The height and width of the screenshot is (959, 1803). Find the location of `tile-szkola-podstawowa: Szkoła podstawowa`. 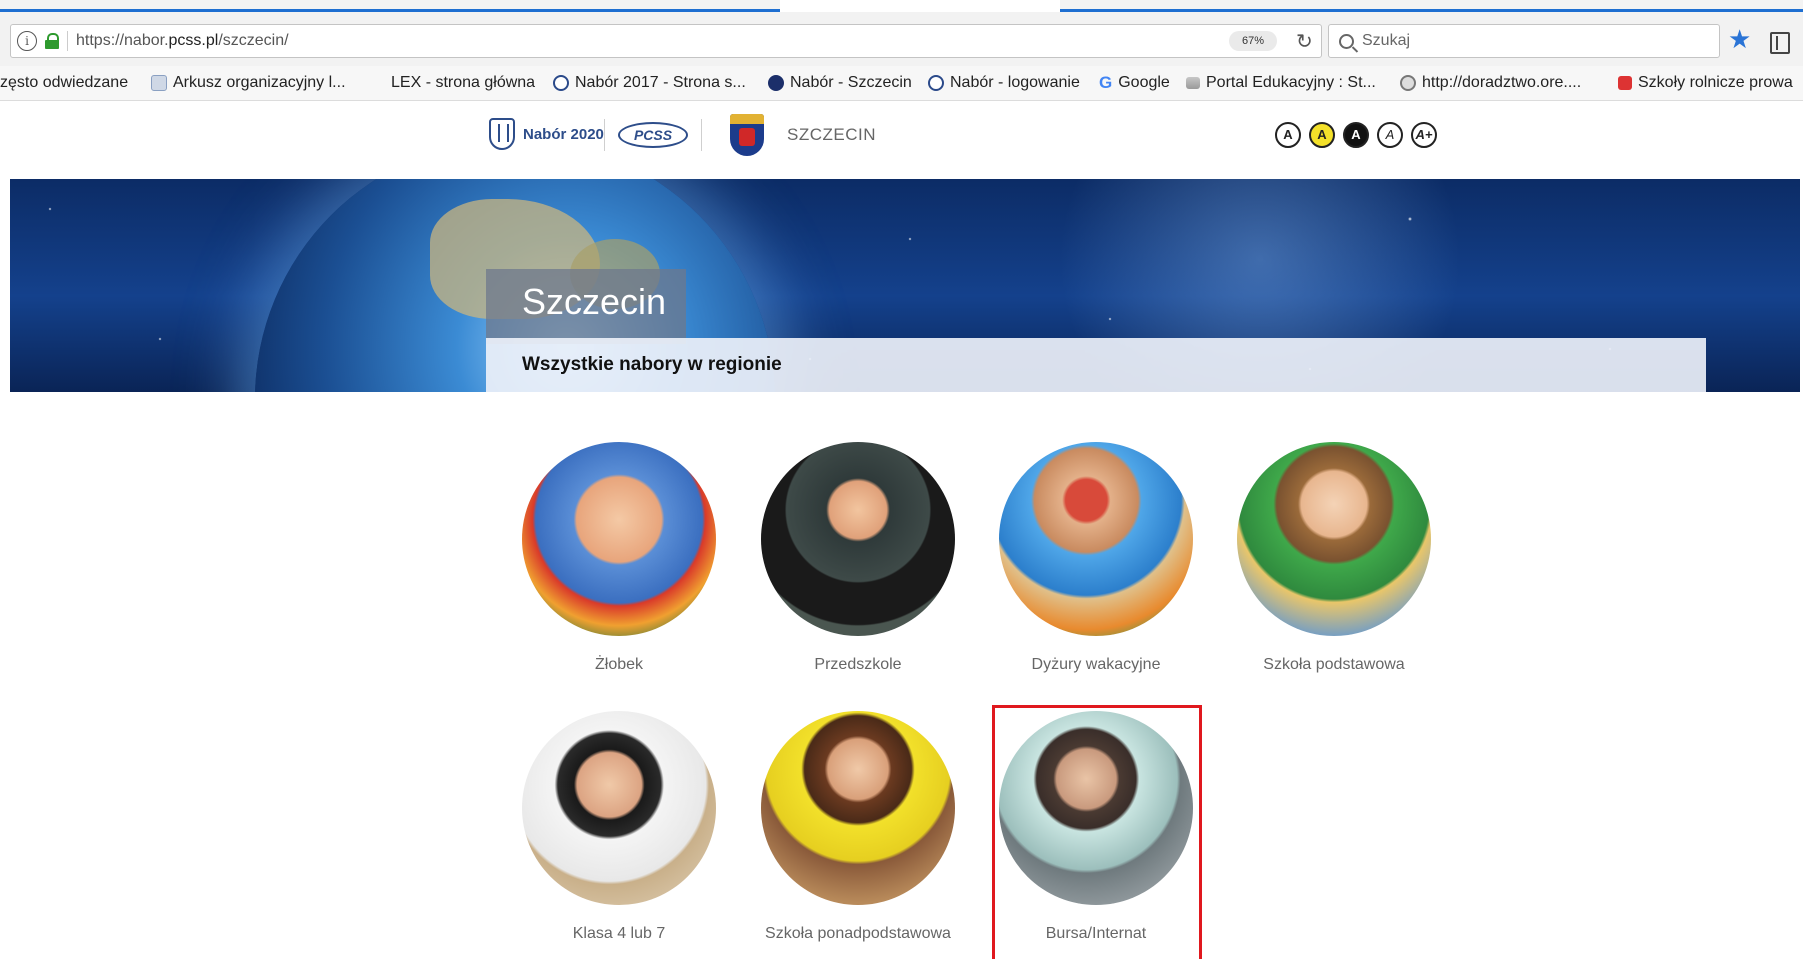

tile-szkola-podstawowa: Szkoła podstawowa is located at coordinates (1334, 558).